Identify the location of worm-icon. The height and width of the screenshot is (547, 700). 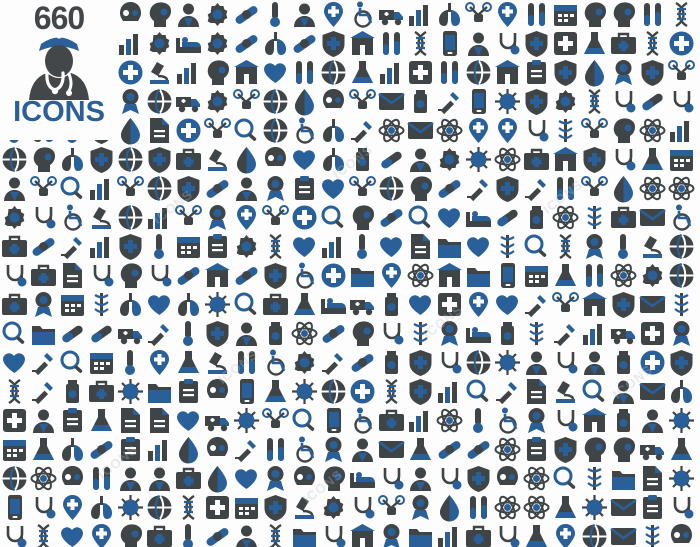
(507, 275).